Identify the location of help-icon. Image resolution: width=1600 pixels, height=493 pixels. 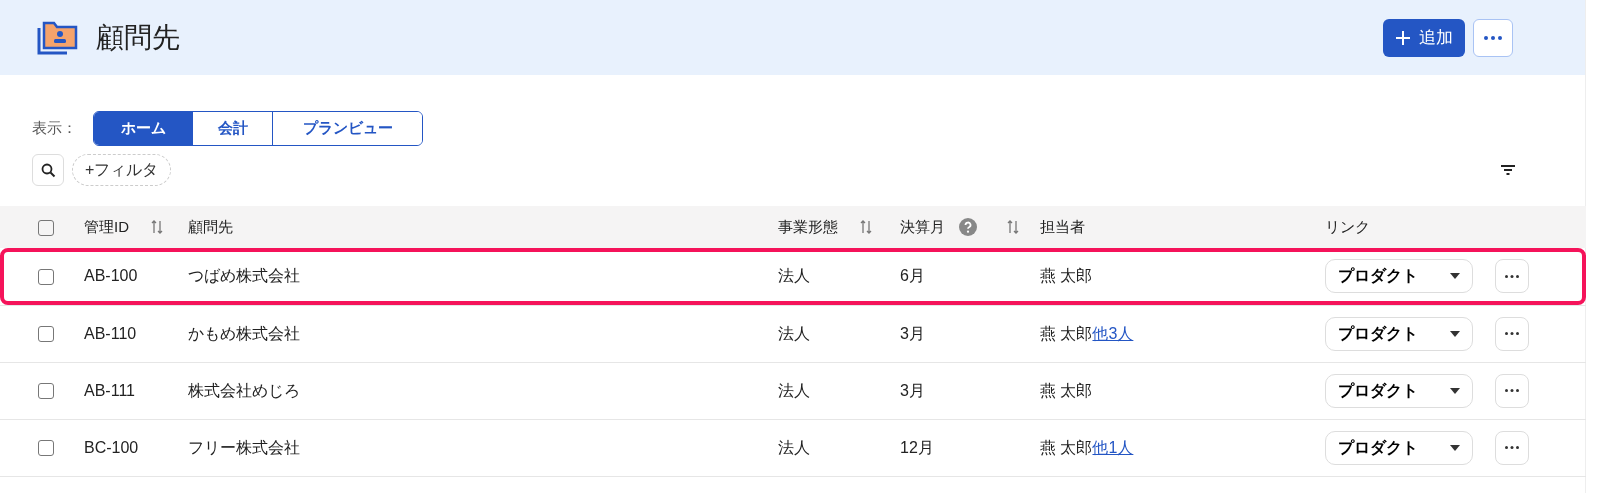
(968, 227).